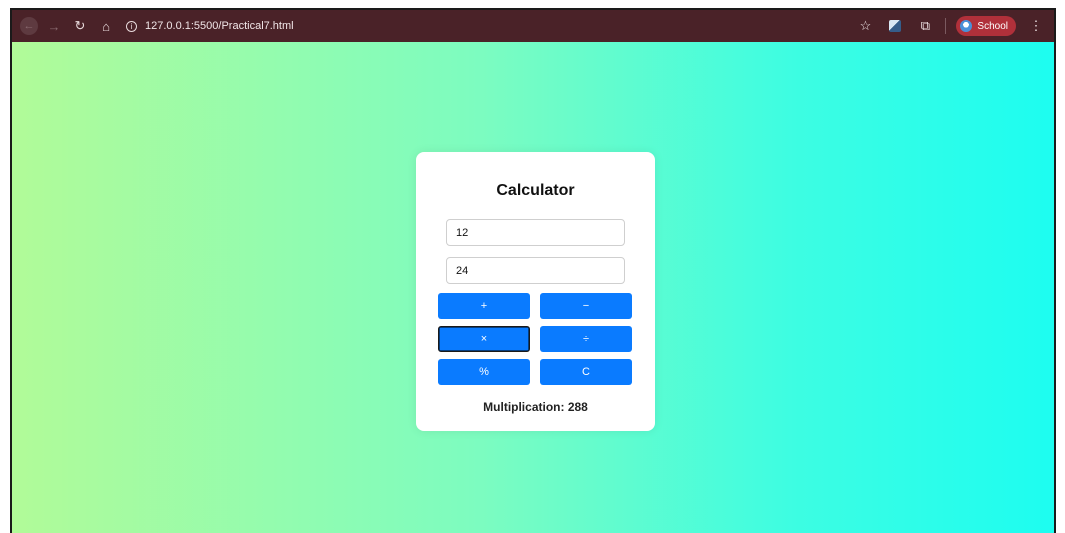  Describe the element at coordinates (535, 270) in the screenshot. I see `second-number-input` at that location.